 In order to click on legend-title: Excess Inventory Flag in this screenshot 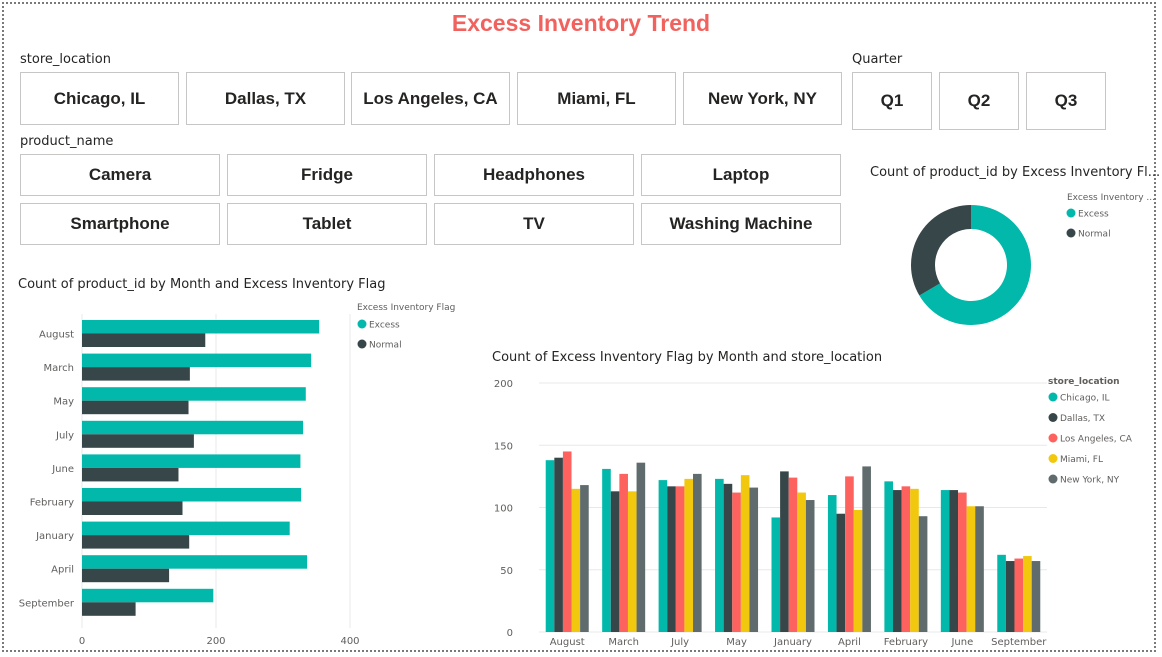, I will do `click(406, 308)`.